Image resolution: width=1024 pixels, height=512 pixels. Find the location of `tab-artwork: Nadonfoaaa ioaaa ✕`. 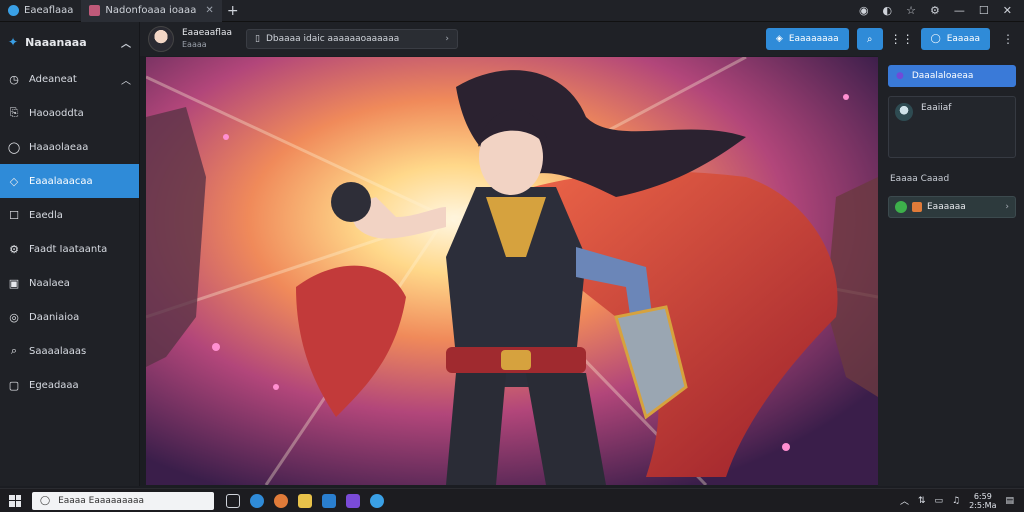

tab-artwork: Nadonfoaaa ioaaa ✕ is located at coordinates (151, 11).